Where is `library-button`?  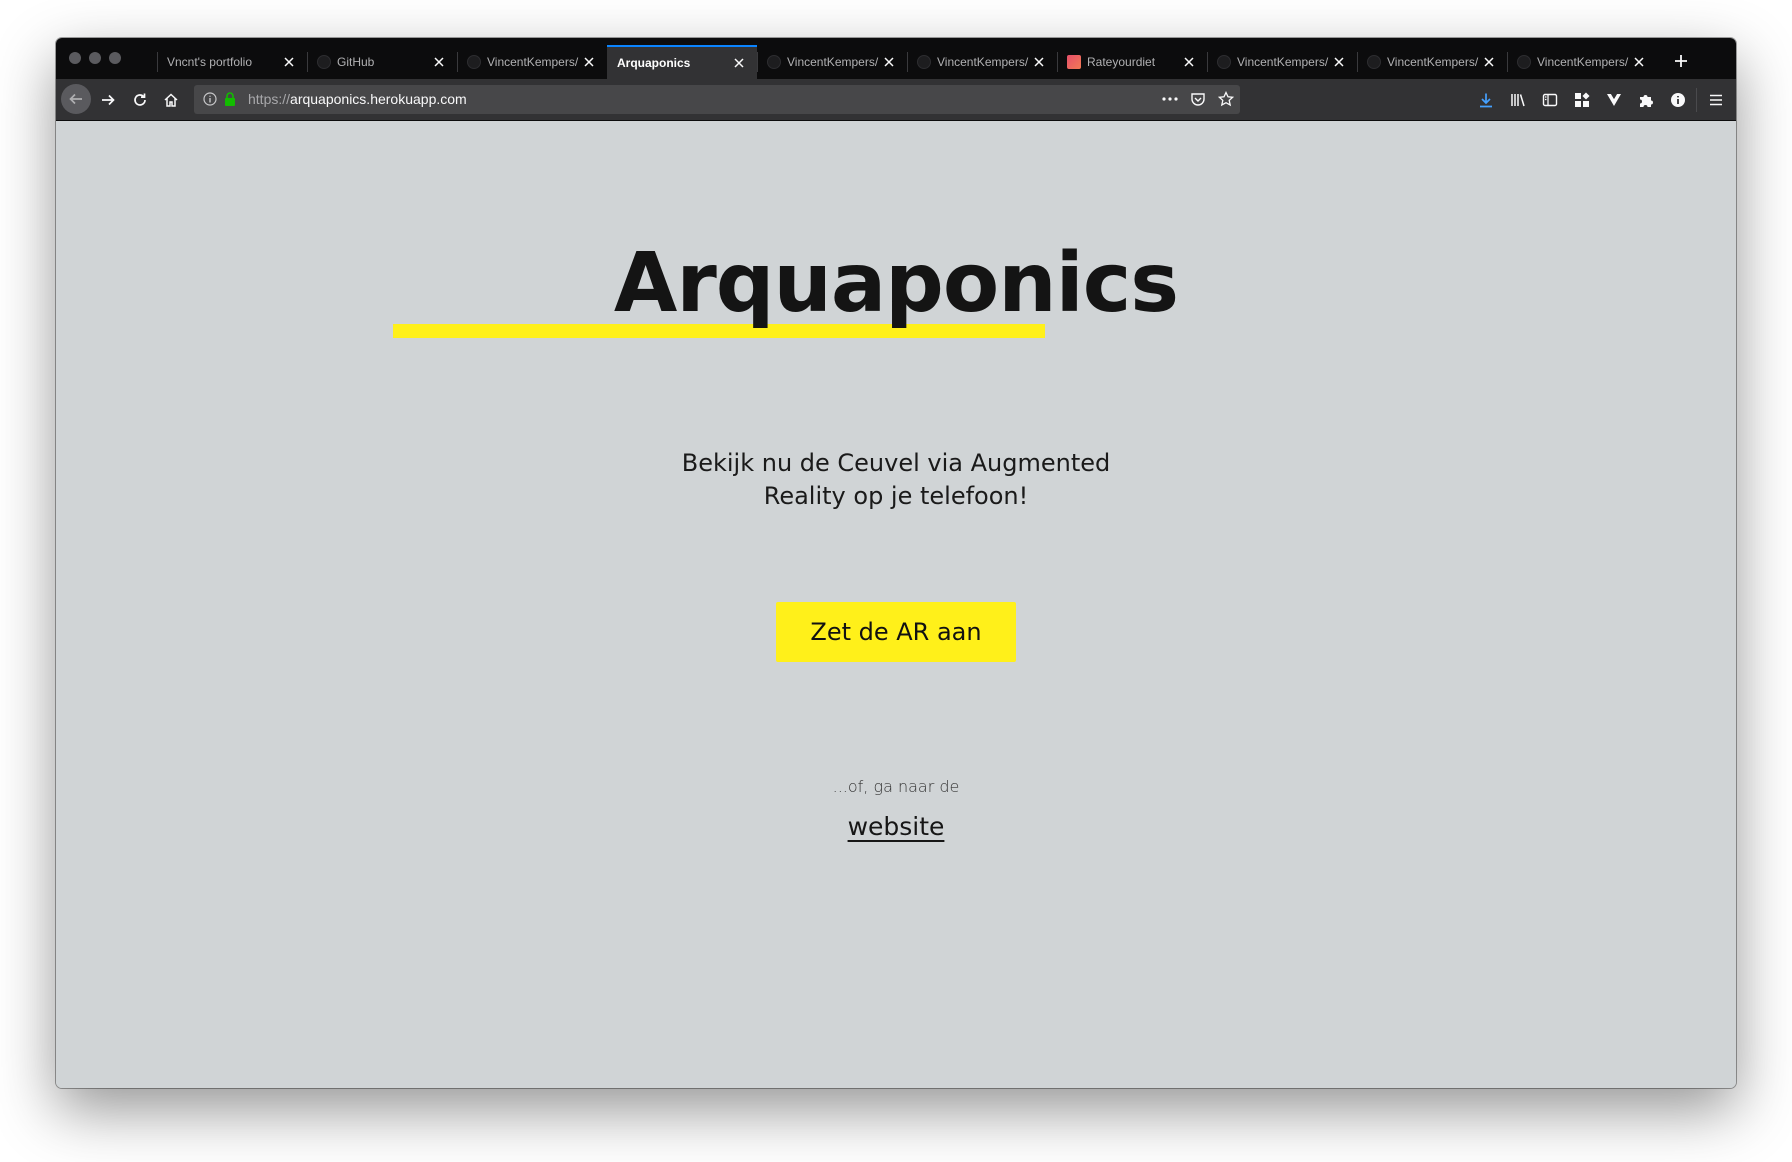 library-button is located at coordinates (1518, 100).